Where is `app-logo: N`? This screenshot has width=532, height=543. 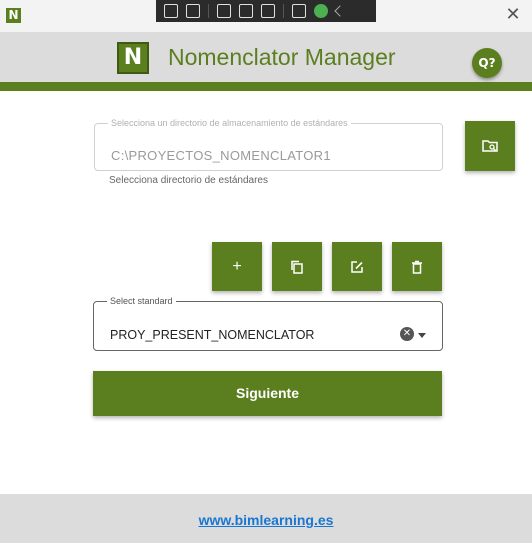
app-logo: N is located at coordinates (133, 58).